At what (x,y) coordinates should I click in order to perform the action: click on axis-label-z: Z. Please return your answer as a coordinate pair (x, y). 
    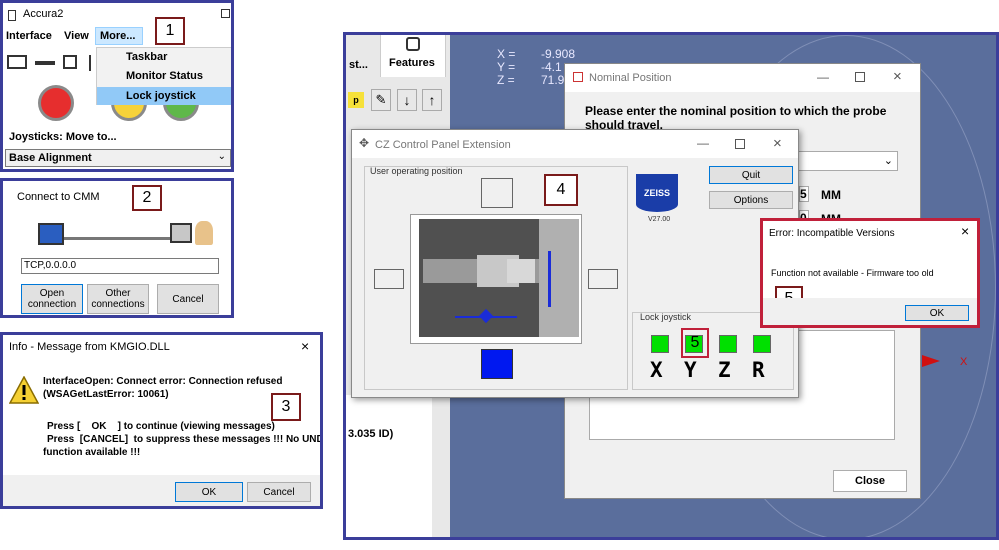
    Looking at the image, I should click on (724, 370).